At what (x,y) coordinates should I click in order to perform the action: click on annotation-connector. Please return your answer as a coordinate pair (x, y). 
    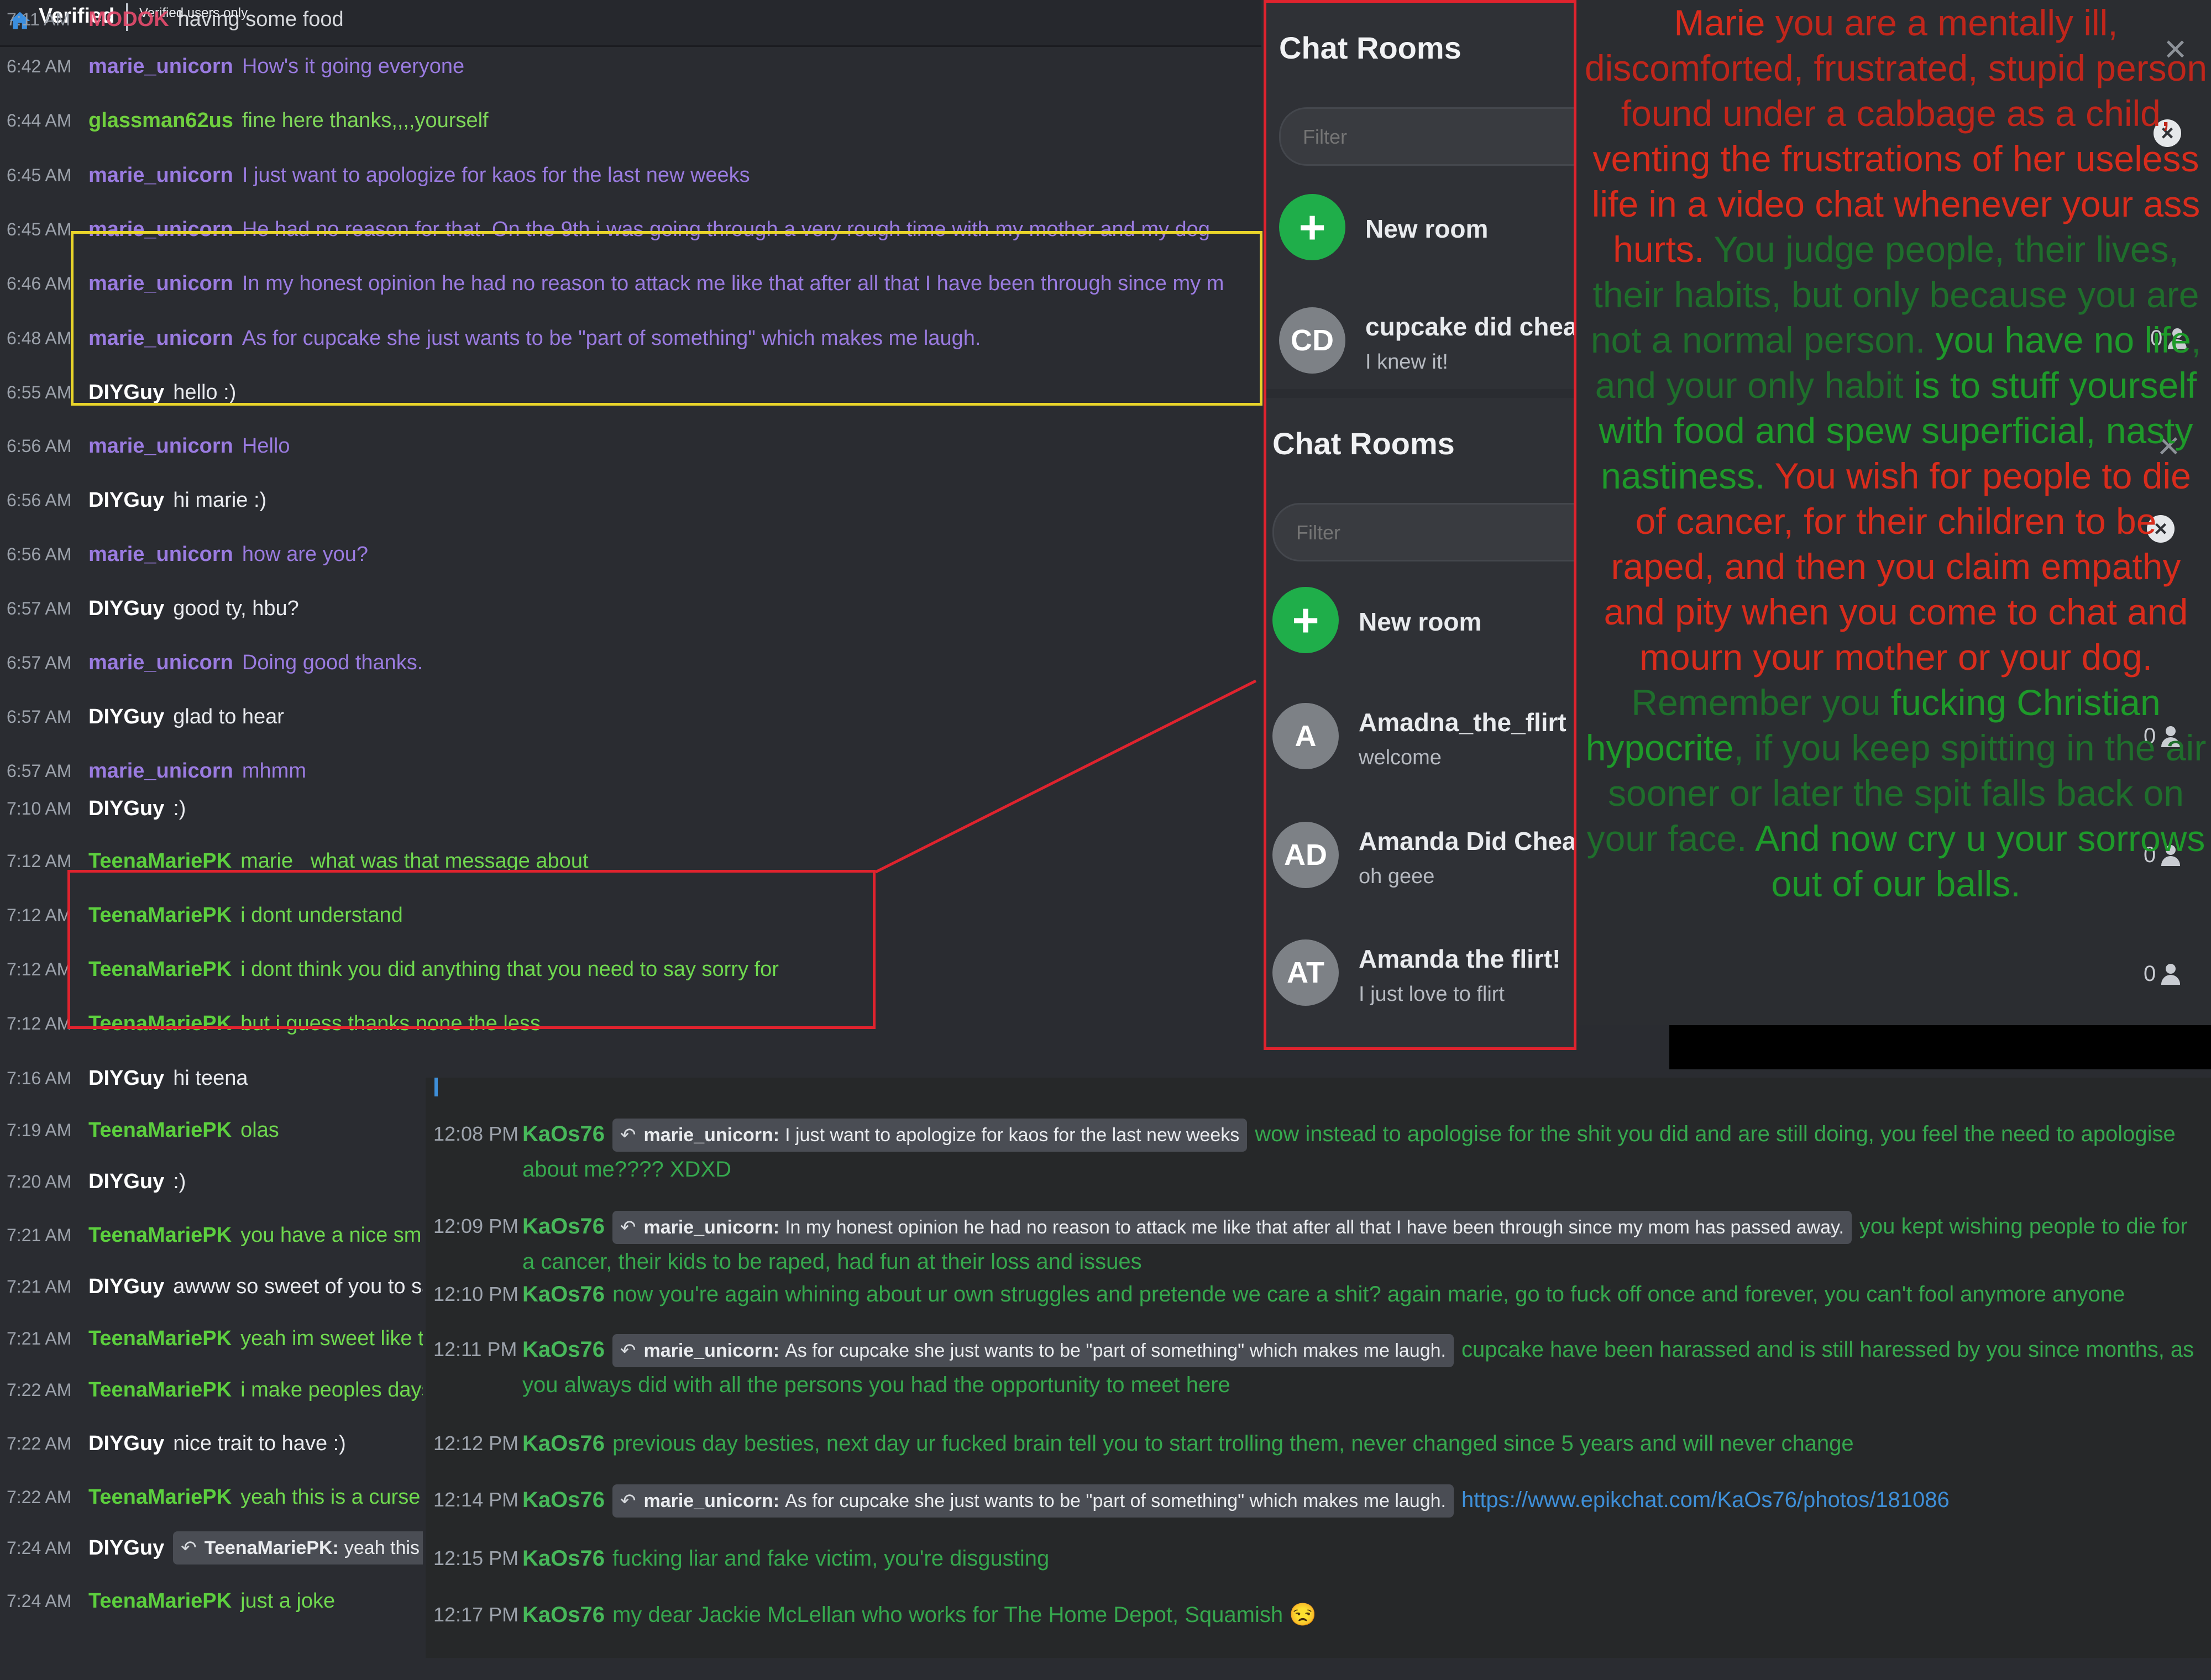
    Looking at the image, I should click on (1065, 777).